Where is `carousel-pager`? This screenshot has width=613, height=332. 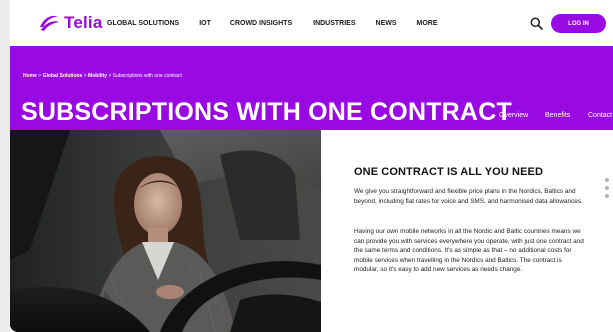
carousel-pager is located at coordinates (607, 188).